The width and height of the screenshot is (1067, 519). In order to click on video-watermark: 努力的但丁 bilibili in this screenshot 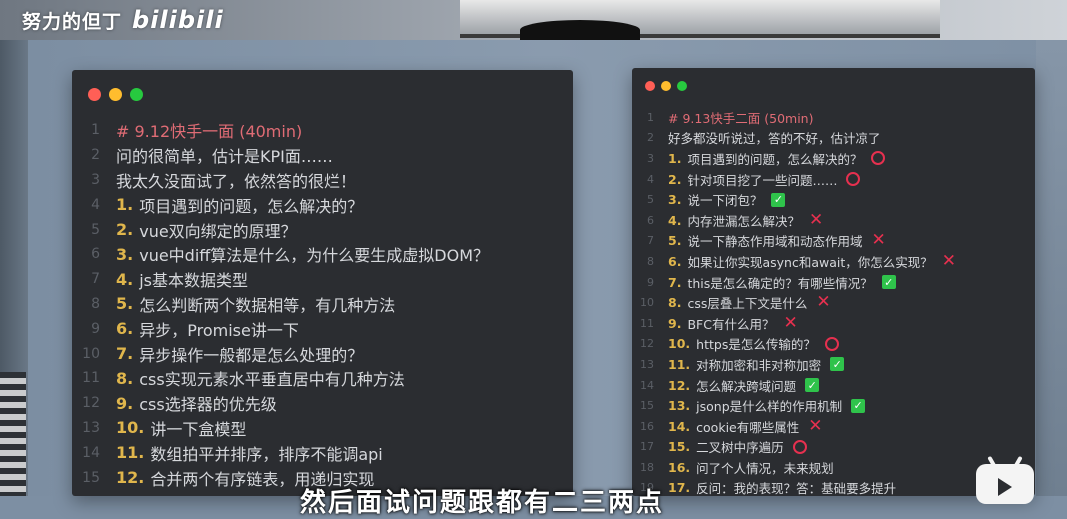, I will do `click(123, 20)`.